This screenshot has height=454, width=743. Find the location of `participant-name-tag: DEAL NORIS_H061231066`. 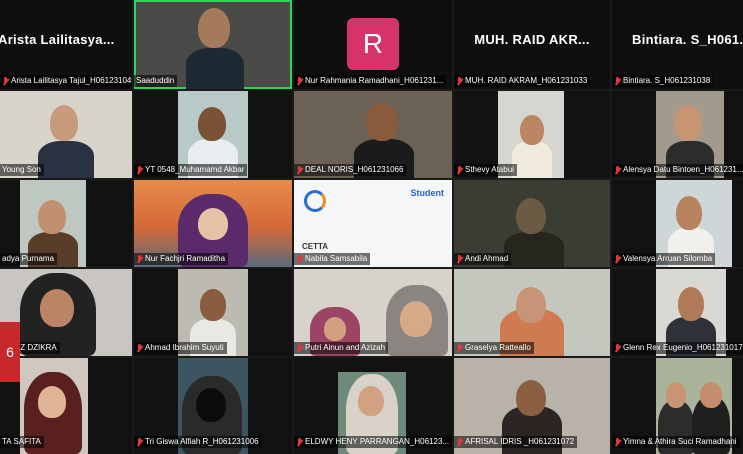

participant-name-tag: DEAL NORIS_H061231066 is located at coordinates (350, 170).